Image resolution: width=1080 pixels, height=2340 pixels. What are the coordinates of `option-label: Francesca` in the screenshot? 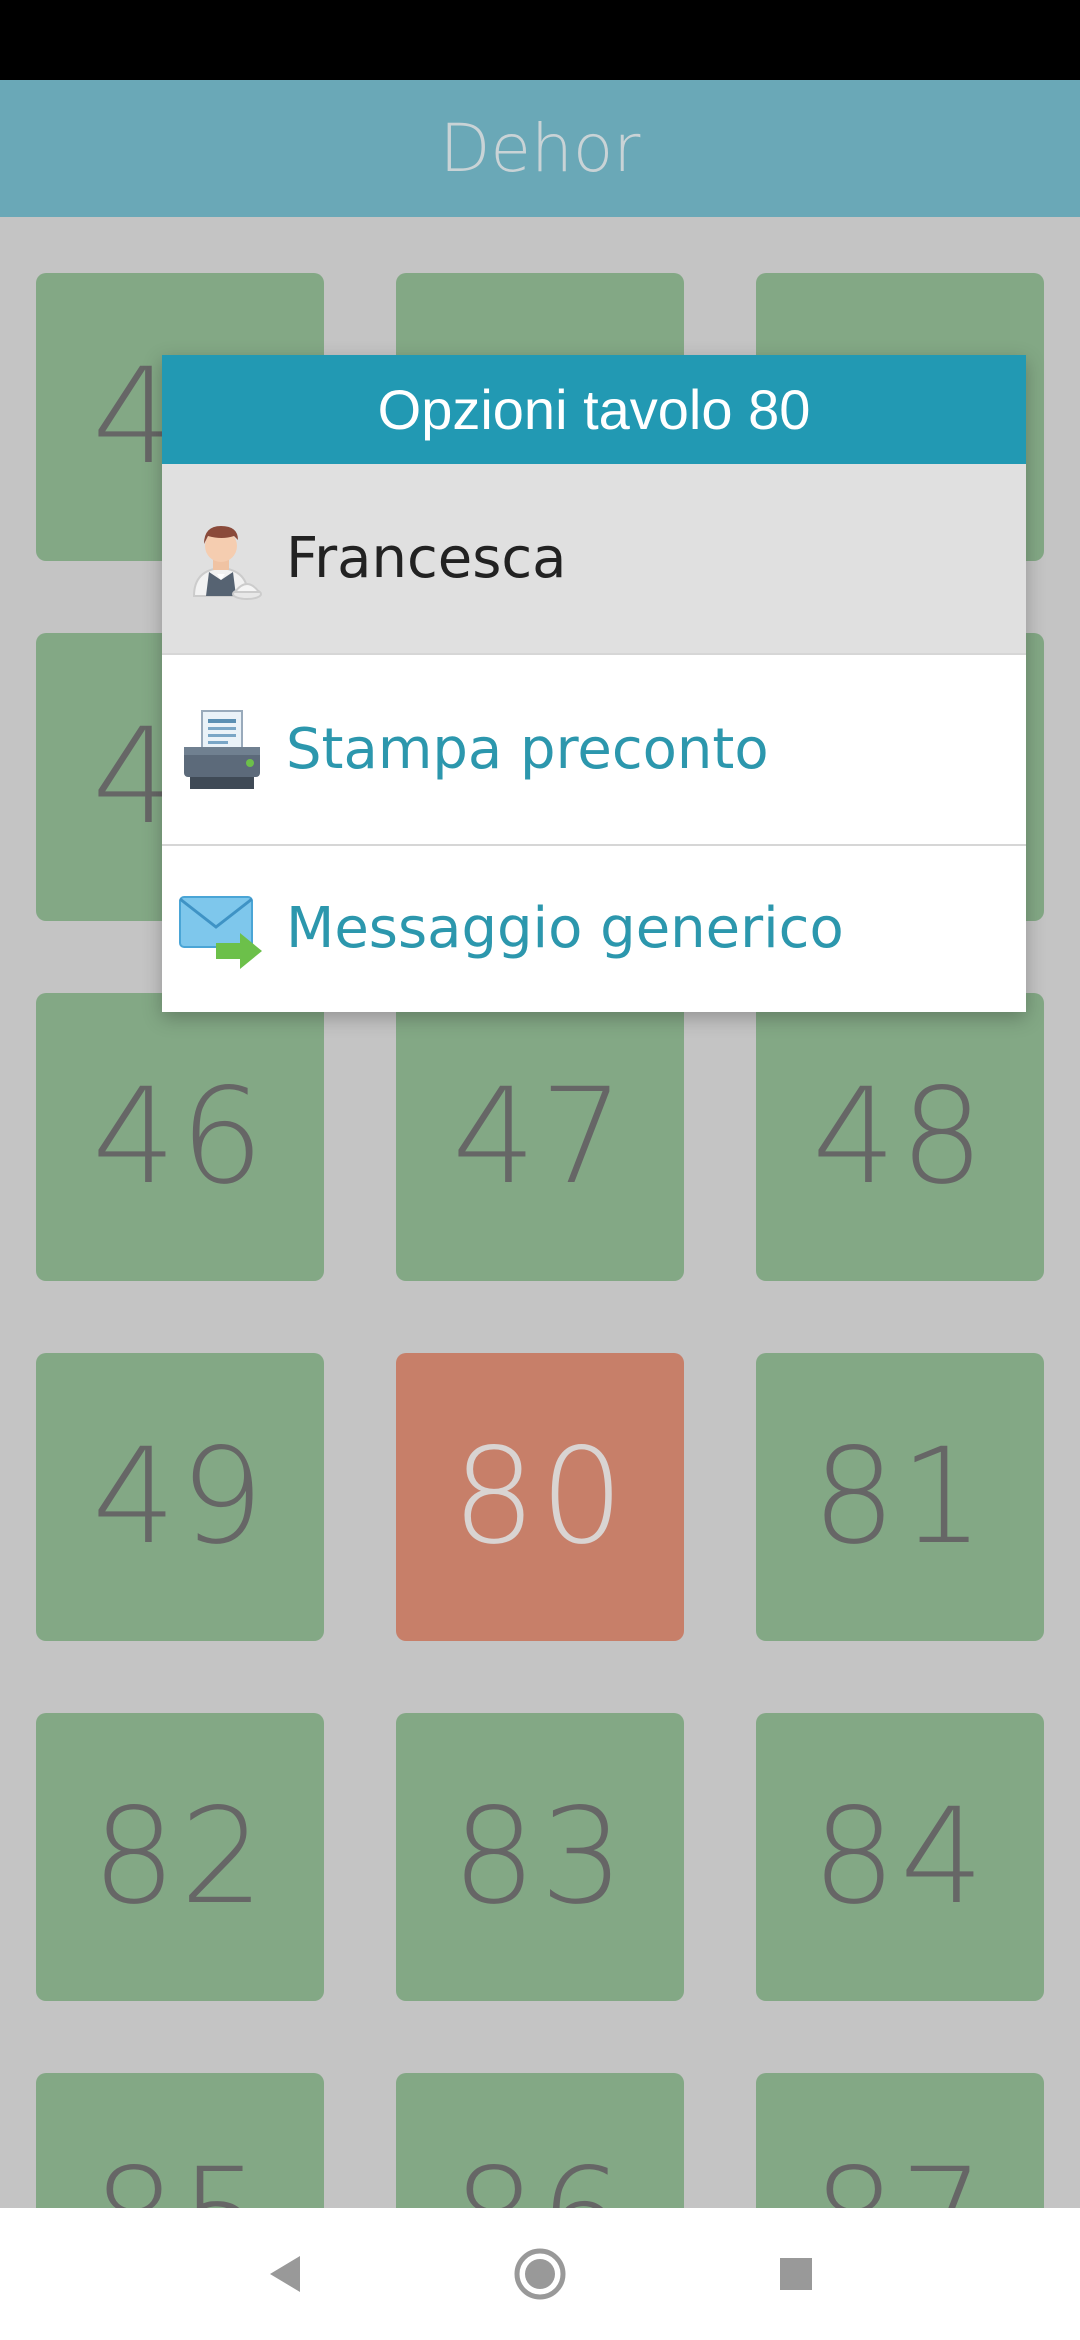 It's located at (426, 558).